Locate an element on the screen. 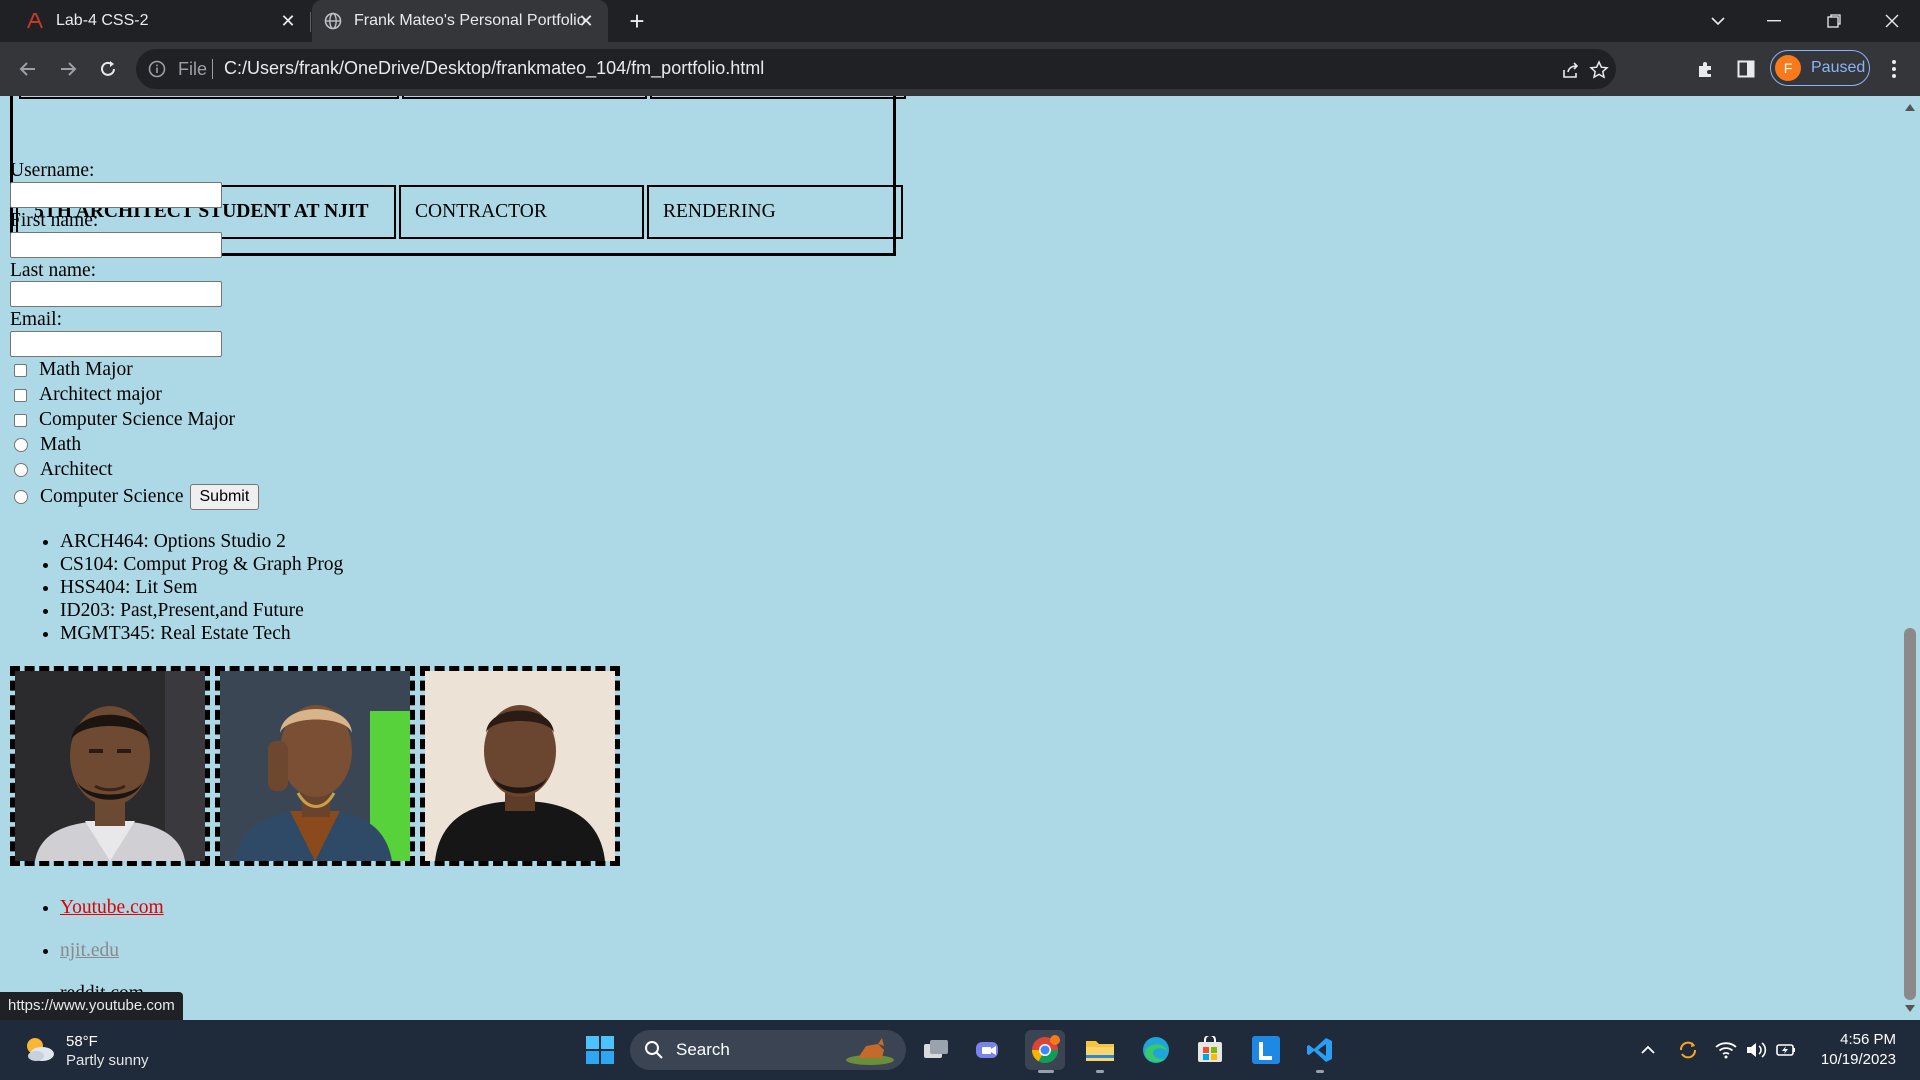 The width and height of the screenshot is (1920, 1080). tab-title: Lab-4 CSS-2 is located at coordinates (102, 20).